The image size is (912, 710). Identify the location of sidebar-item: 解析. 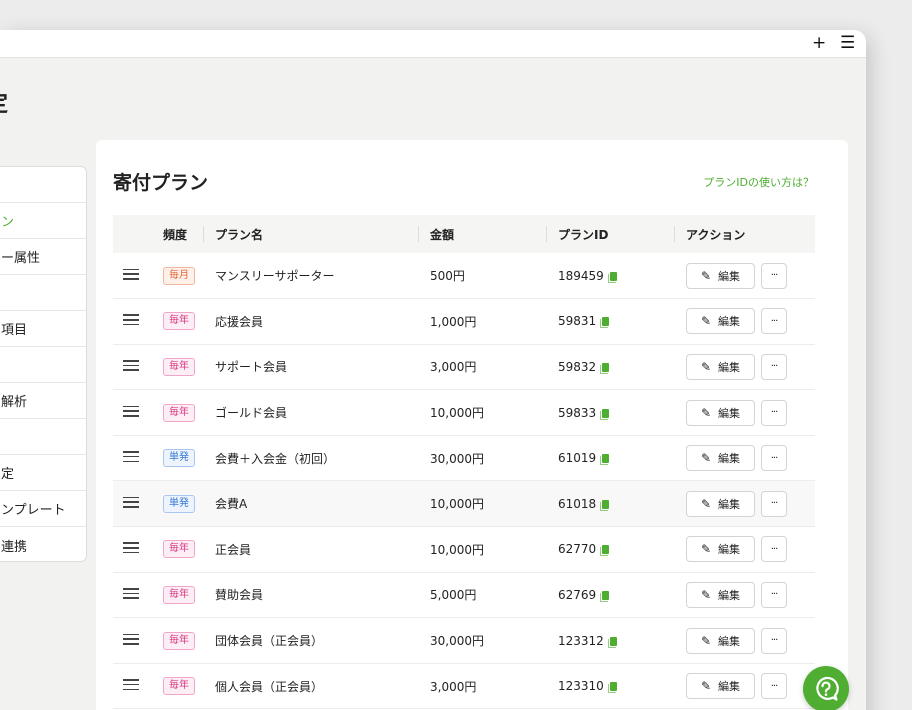
(43, 401).